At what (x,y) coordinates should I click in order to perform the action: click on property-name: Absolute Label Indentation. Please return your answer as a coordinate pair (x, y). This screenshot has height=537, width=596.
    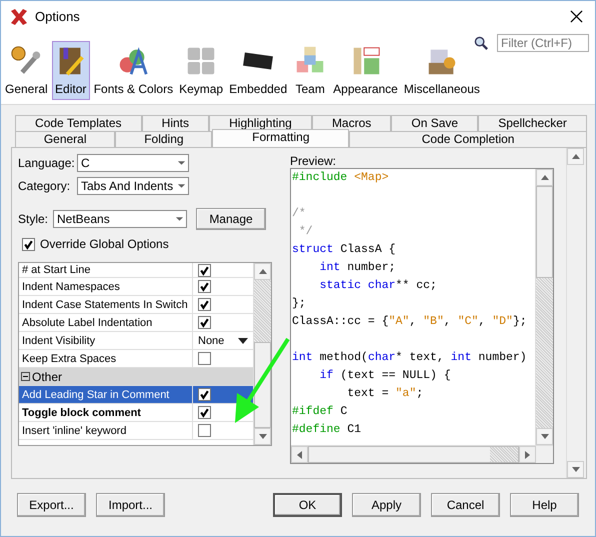
    Looking at the image, I should click on (106, 322).